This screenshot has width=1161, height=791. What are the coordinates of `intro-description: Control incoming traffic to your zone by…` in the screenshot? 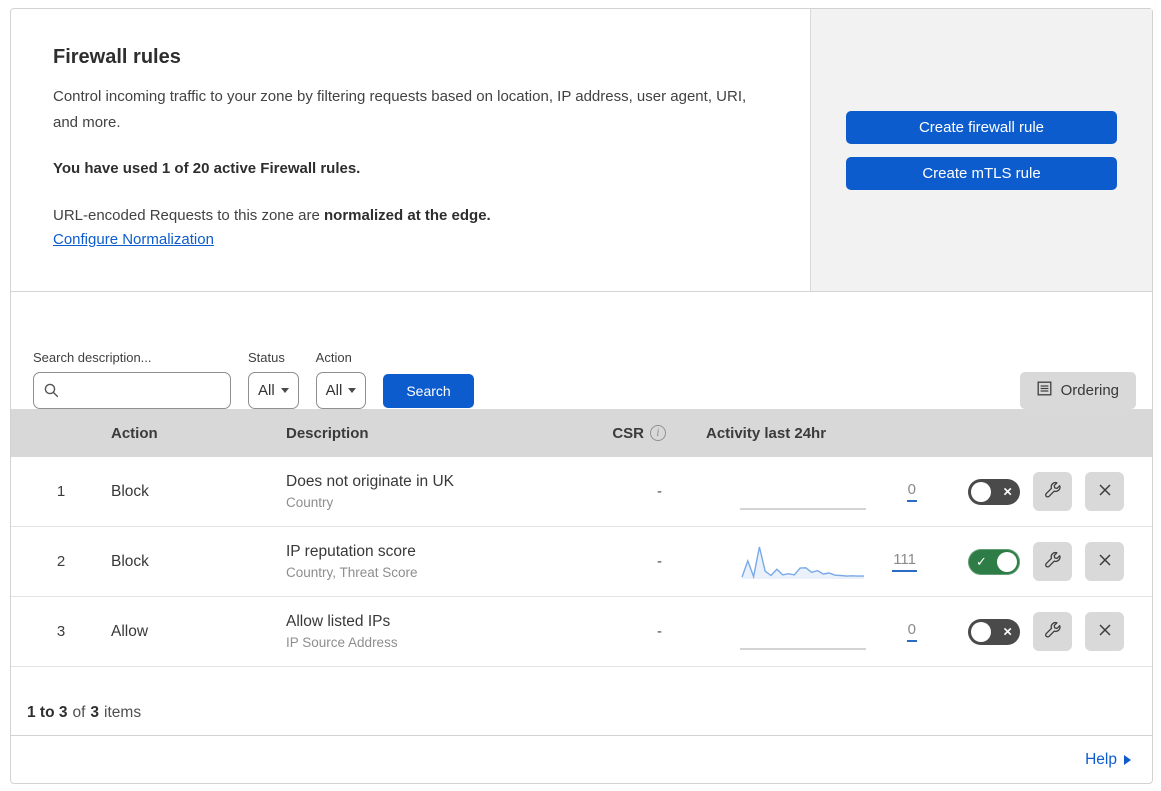 It's located at (400, 109).